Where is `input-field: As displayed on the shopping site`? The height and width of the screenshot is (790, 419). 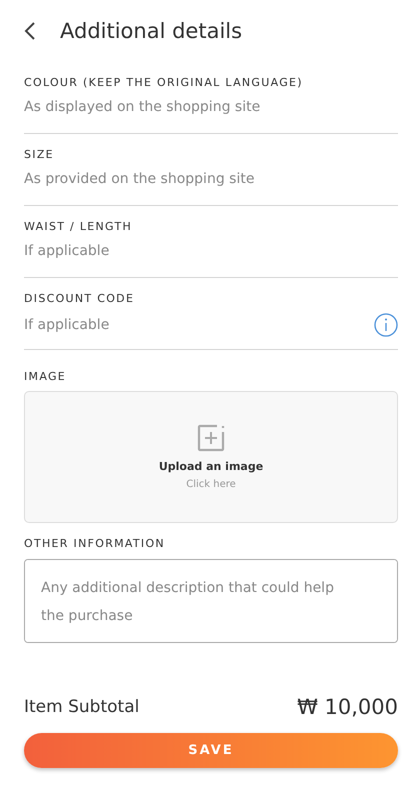
input-field: As displayed on the shopping site is located at coordinates (211, 107).